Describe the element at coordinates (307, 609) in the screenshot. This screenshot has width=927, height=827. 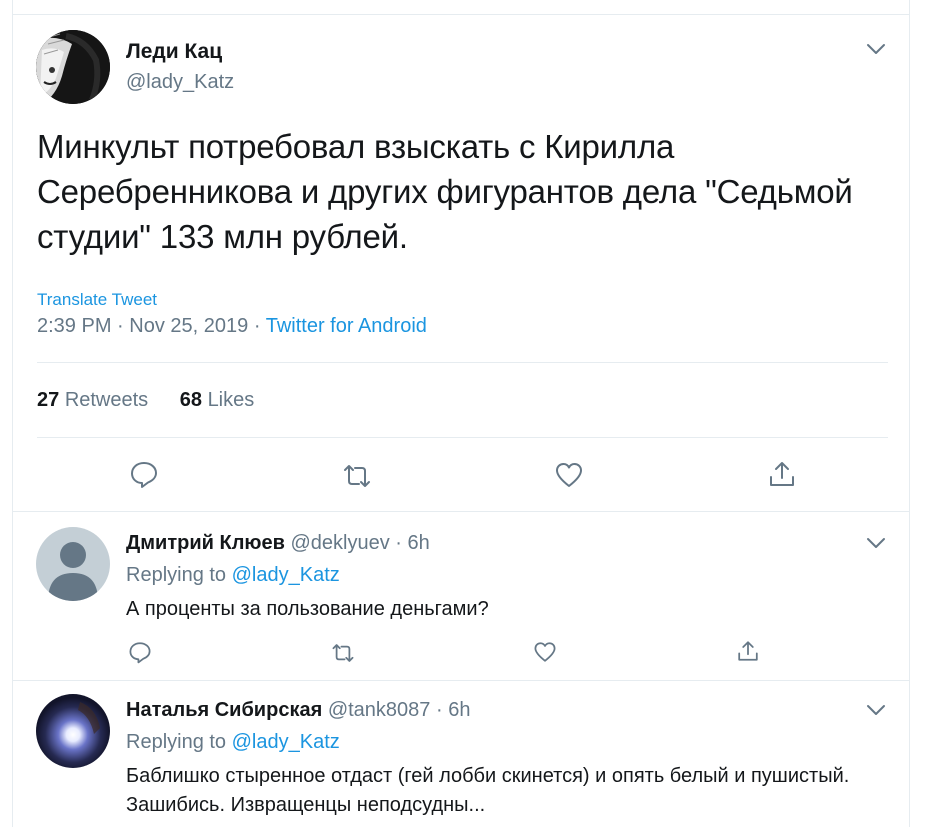
I see `reply-text: А проценты за пользование деньгами?` at that location.